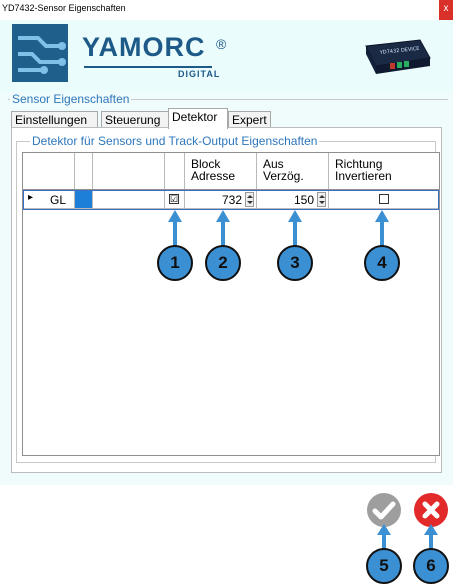 This screenshot has height=586, width=453. What do you see at coordinates (84, 171) in the screenshot?
I see `column-header-color` at bounding box center [84, 171].